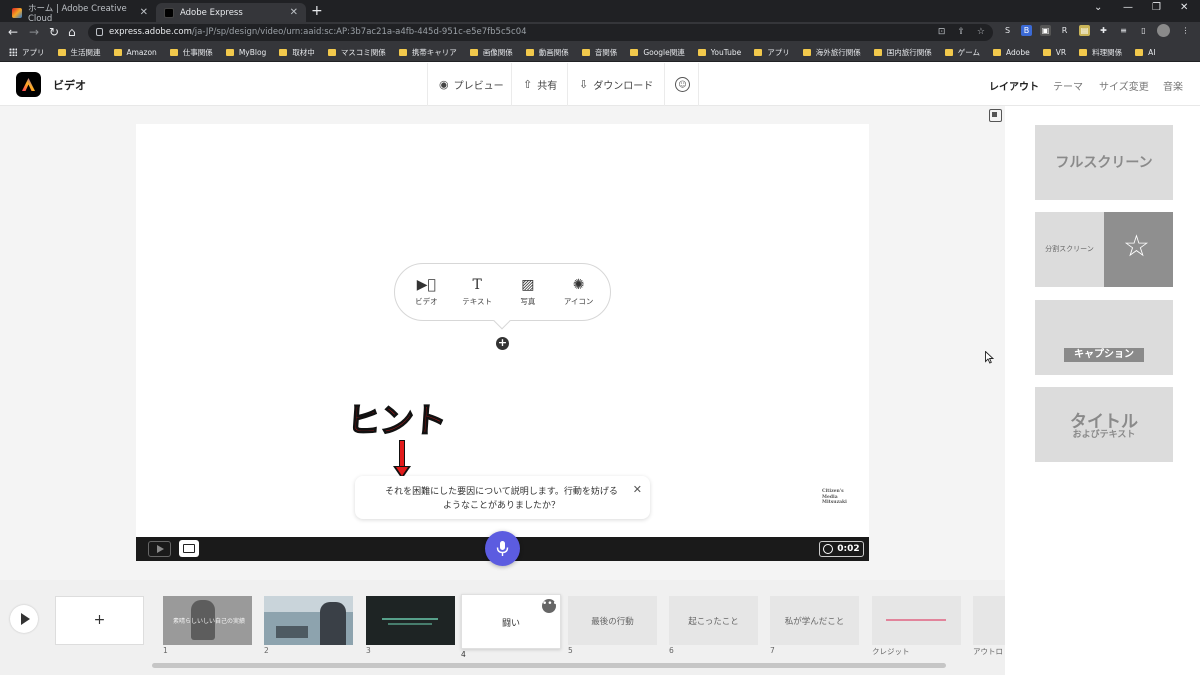 This screenshot has width=1200, height=675. Describe the element at coordinates (681, 84) in the screenshot. I see `invite-user-button: ☺` at that location.